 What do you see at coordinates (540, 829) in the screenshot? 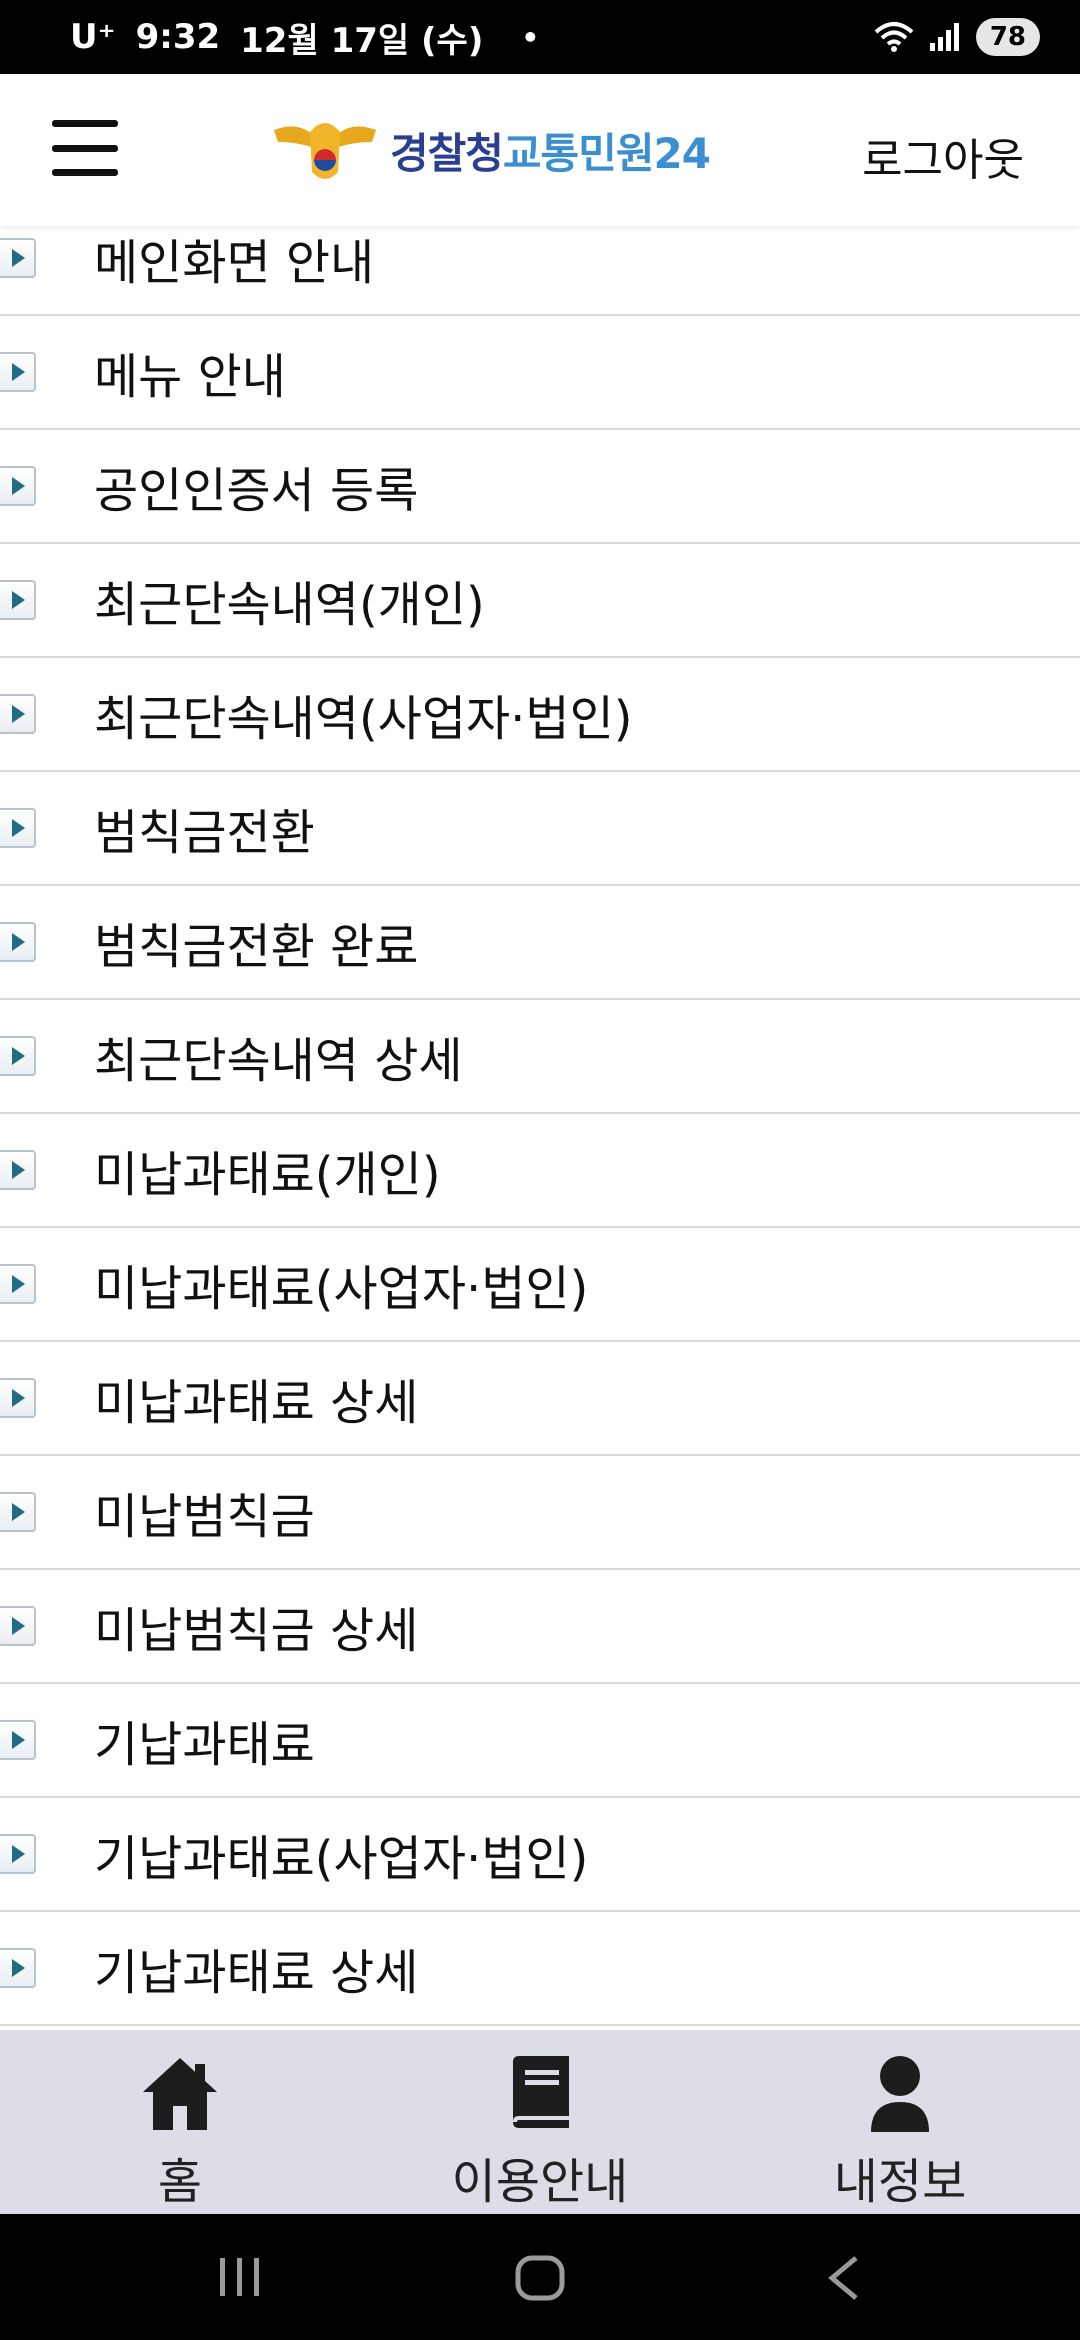
I see `list-item: 범칙금전환` at bounding box center [540, 829].